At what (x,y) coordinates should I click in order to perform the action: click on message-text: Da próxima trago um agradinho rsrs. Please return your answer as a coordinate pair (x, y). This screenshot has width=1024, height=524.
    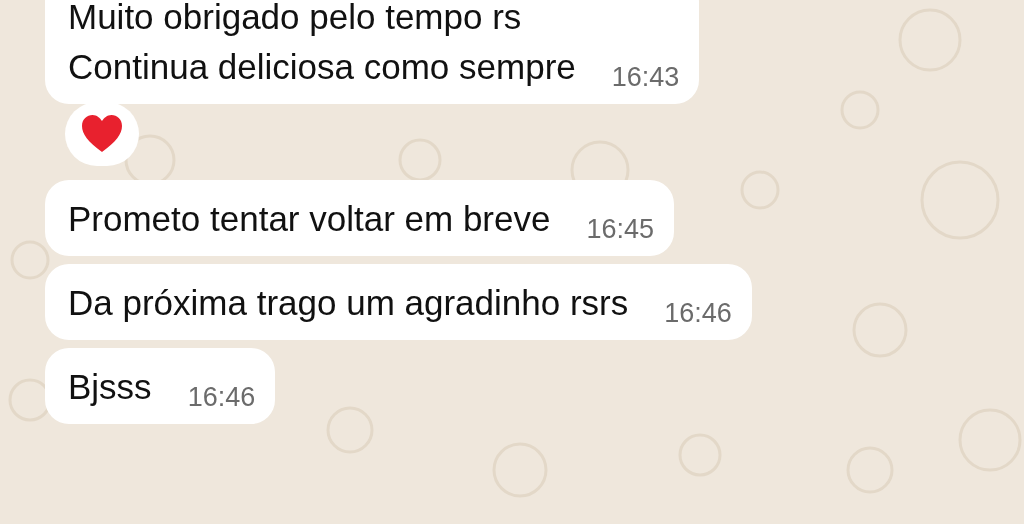
    Looking at the image, I should click on (348, 303).